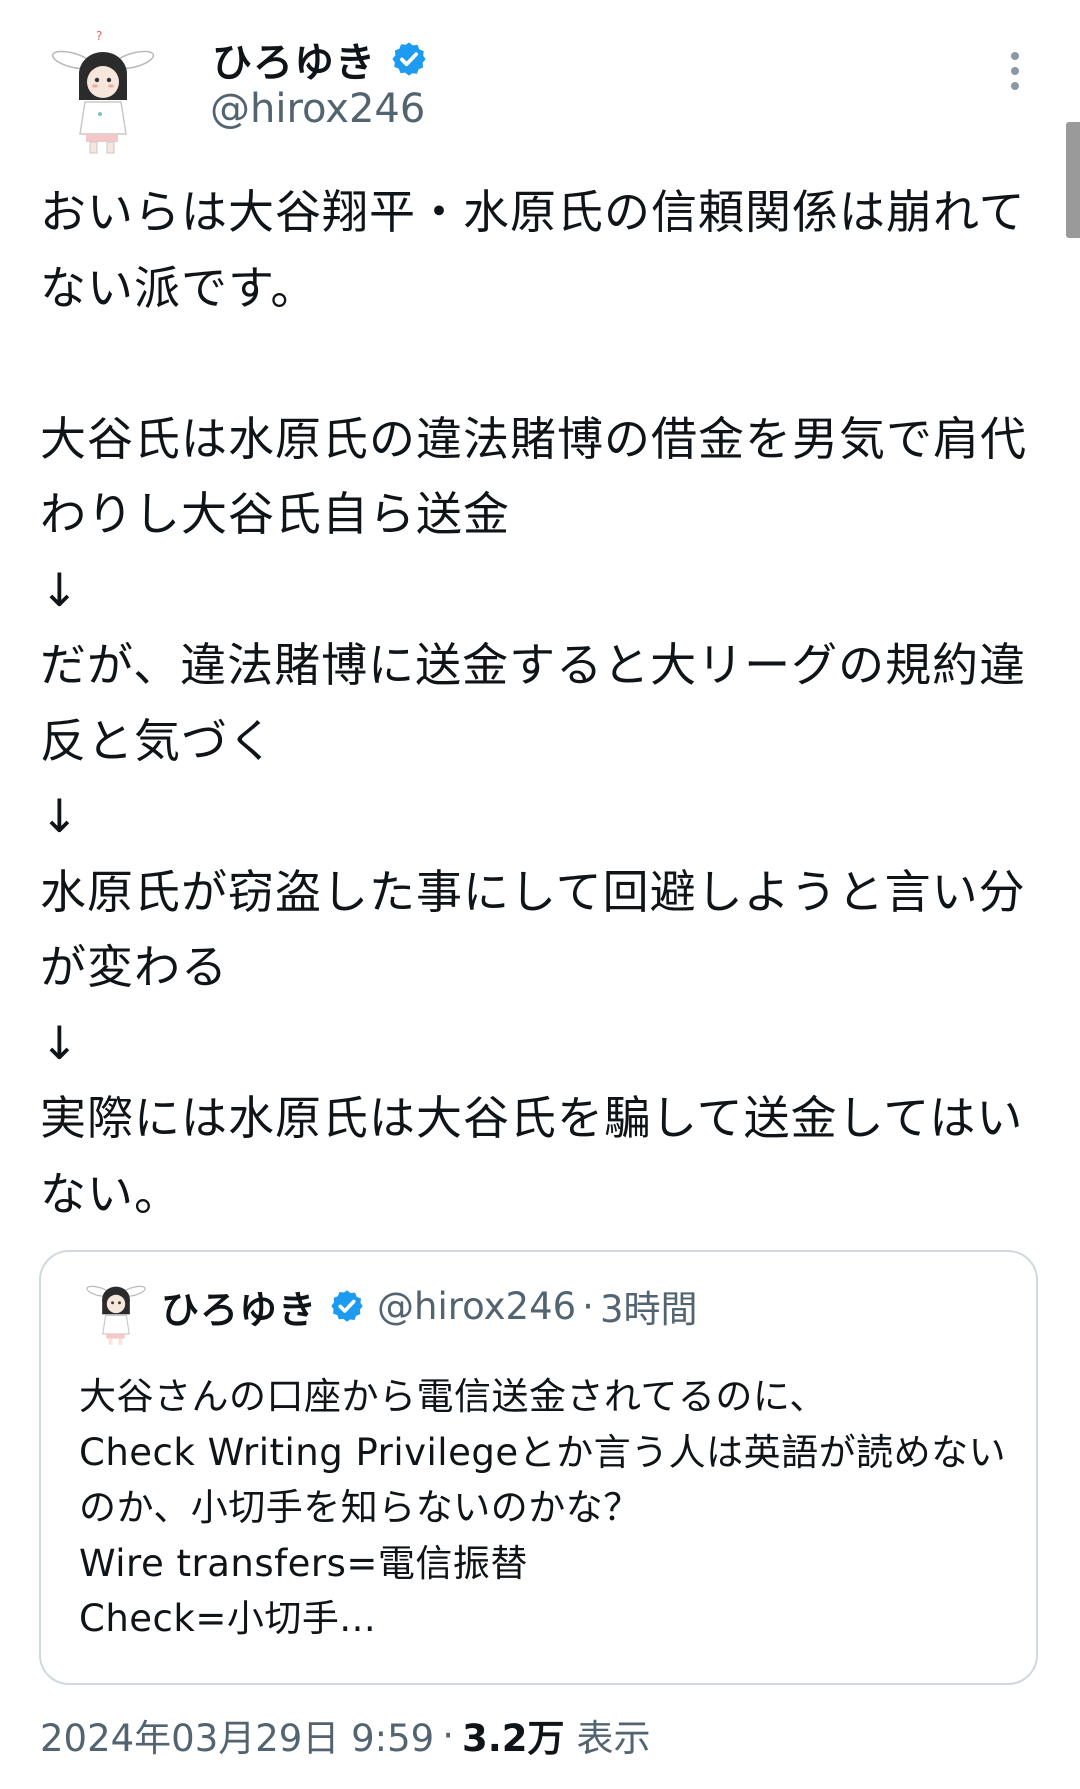  I want to click on more-options-button, so click(1015, 77).